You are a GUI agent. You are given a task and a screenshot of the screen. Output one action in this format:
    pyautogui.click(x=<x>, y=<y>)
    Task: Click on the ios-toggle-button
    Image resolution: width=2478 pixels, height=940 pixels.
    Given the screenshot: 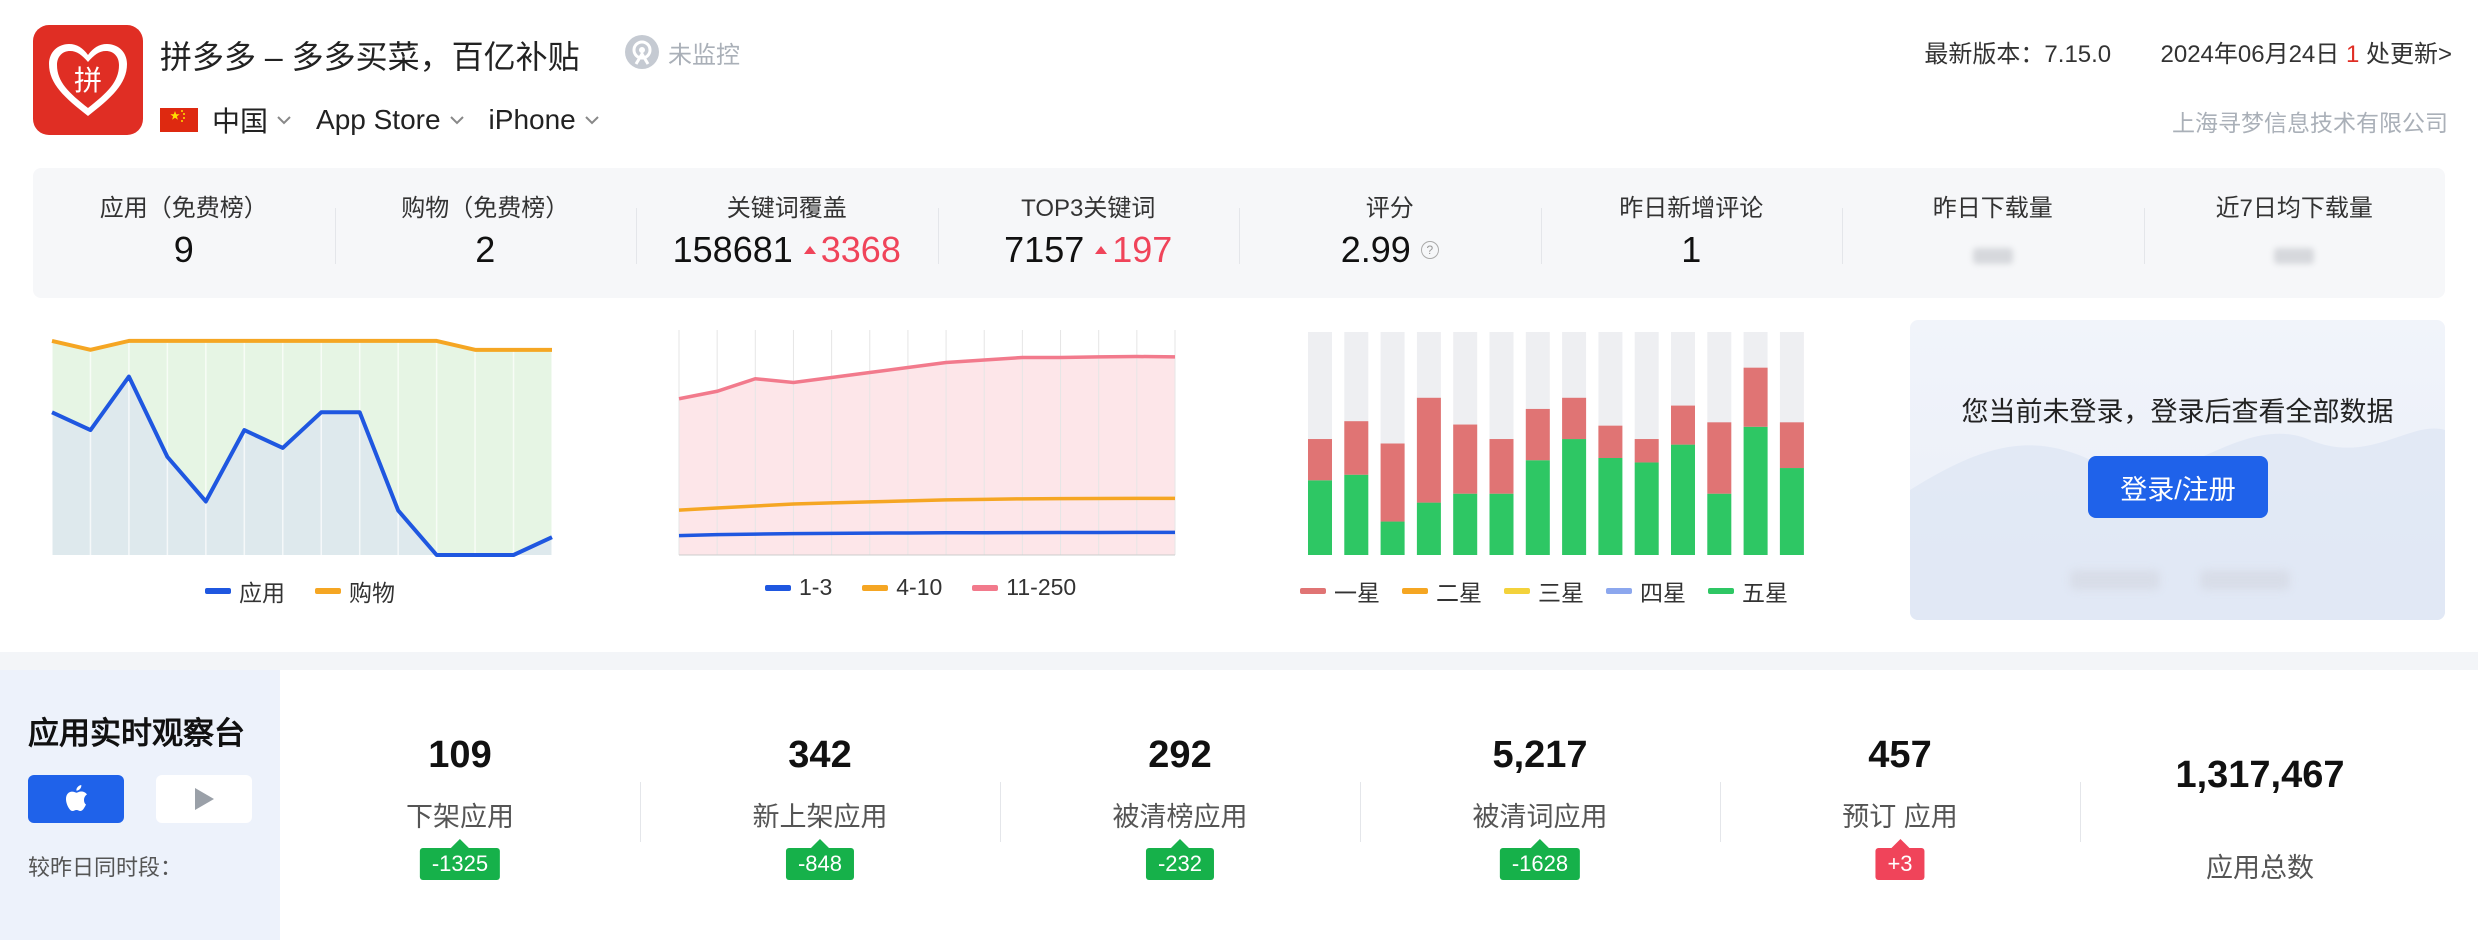 What is the action you would take?
    pyautogui.click(x=76, y=799)
    